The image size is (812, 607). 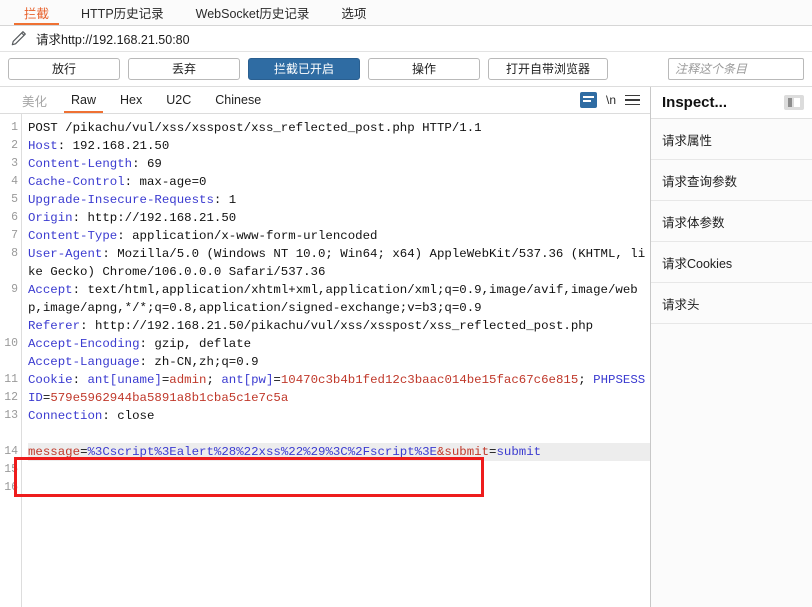 What do you see at coordinates (325, 100) in the screenshot?
I see `editor-tab-bar: 美化 Raw Hex U2C Chinese \n` at bounding box center [325, 100].